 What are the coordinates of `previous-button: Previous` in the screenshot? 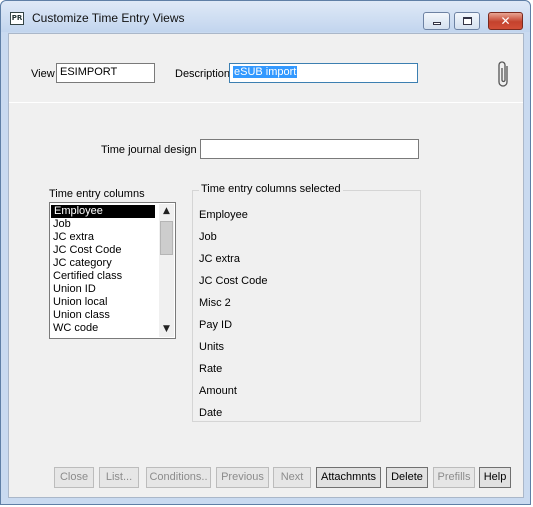 It's located at (242, 477).